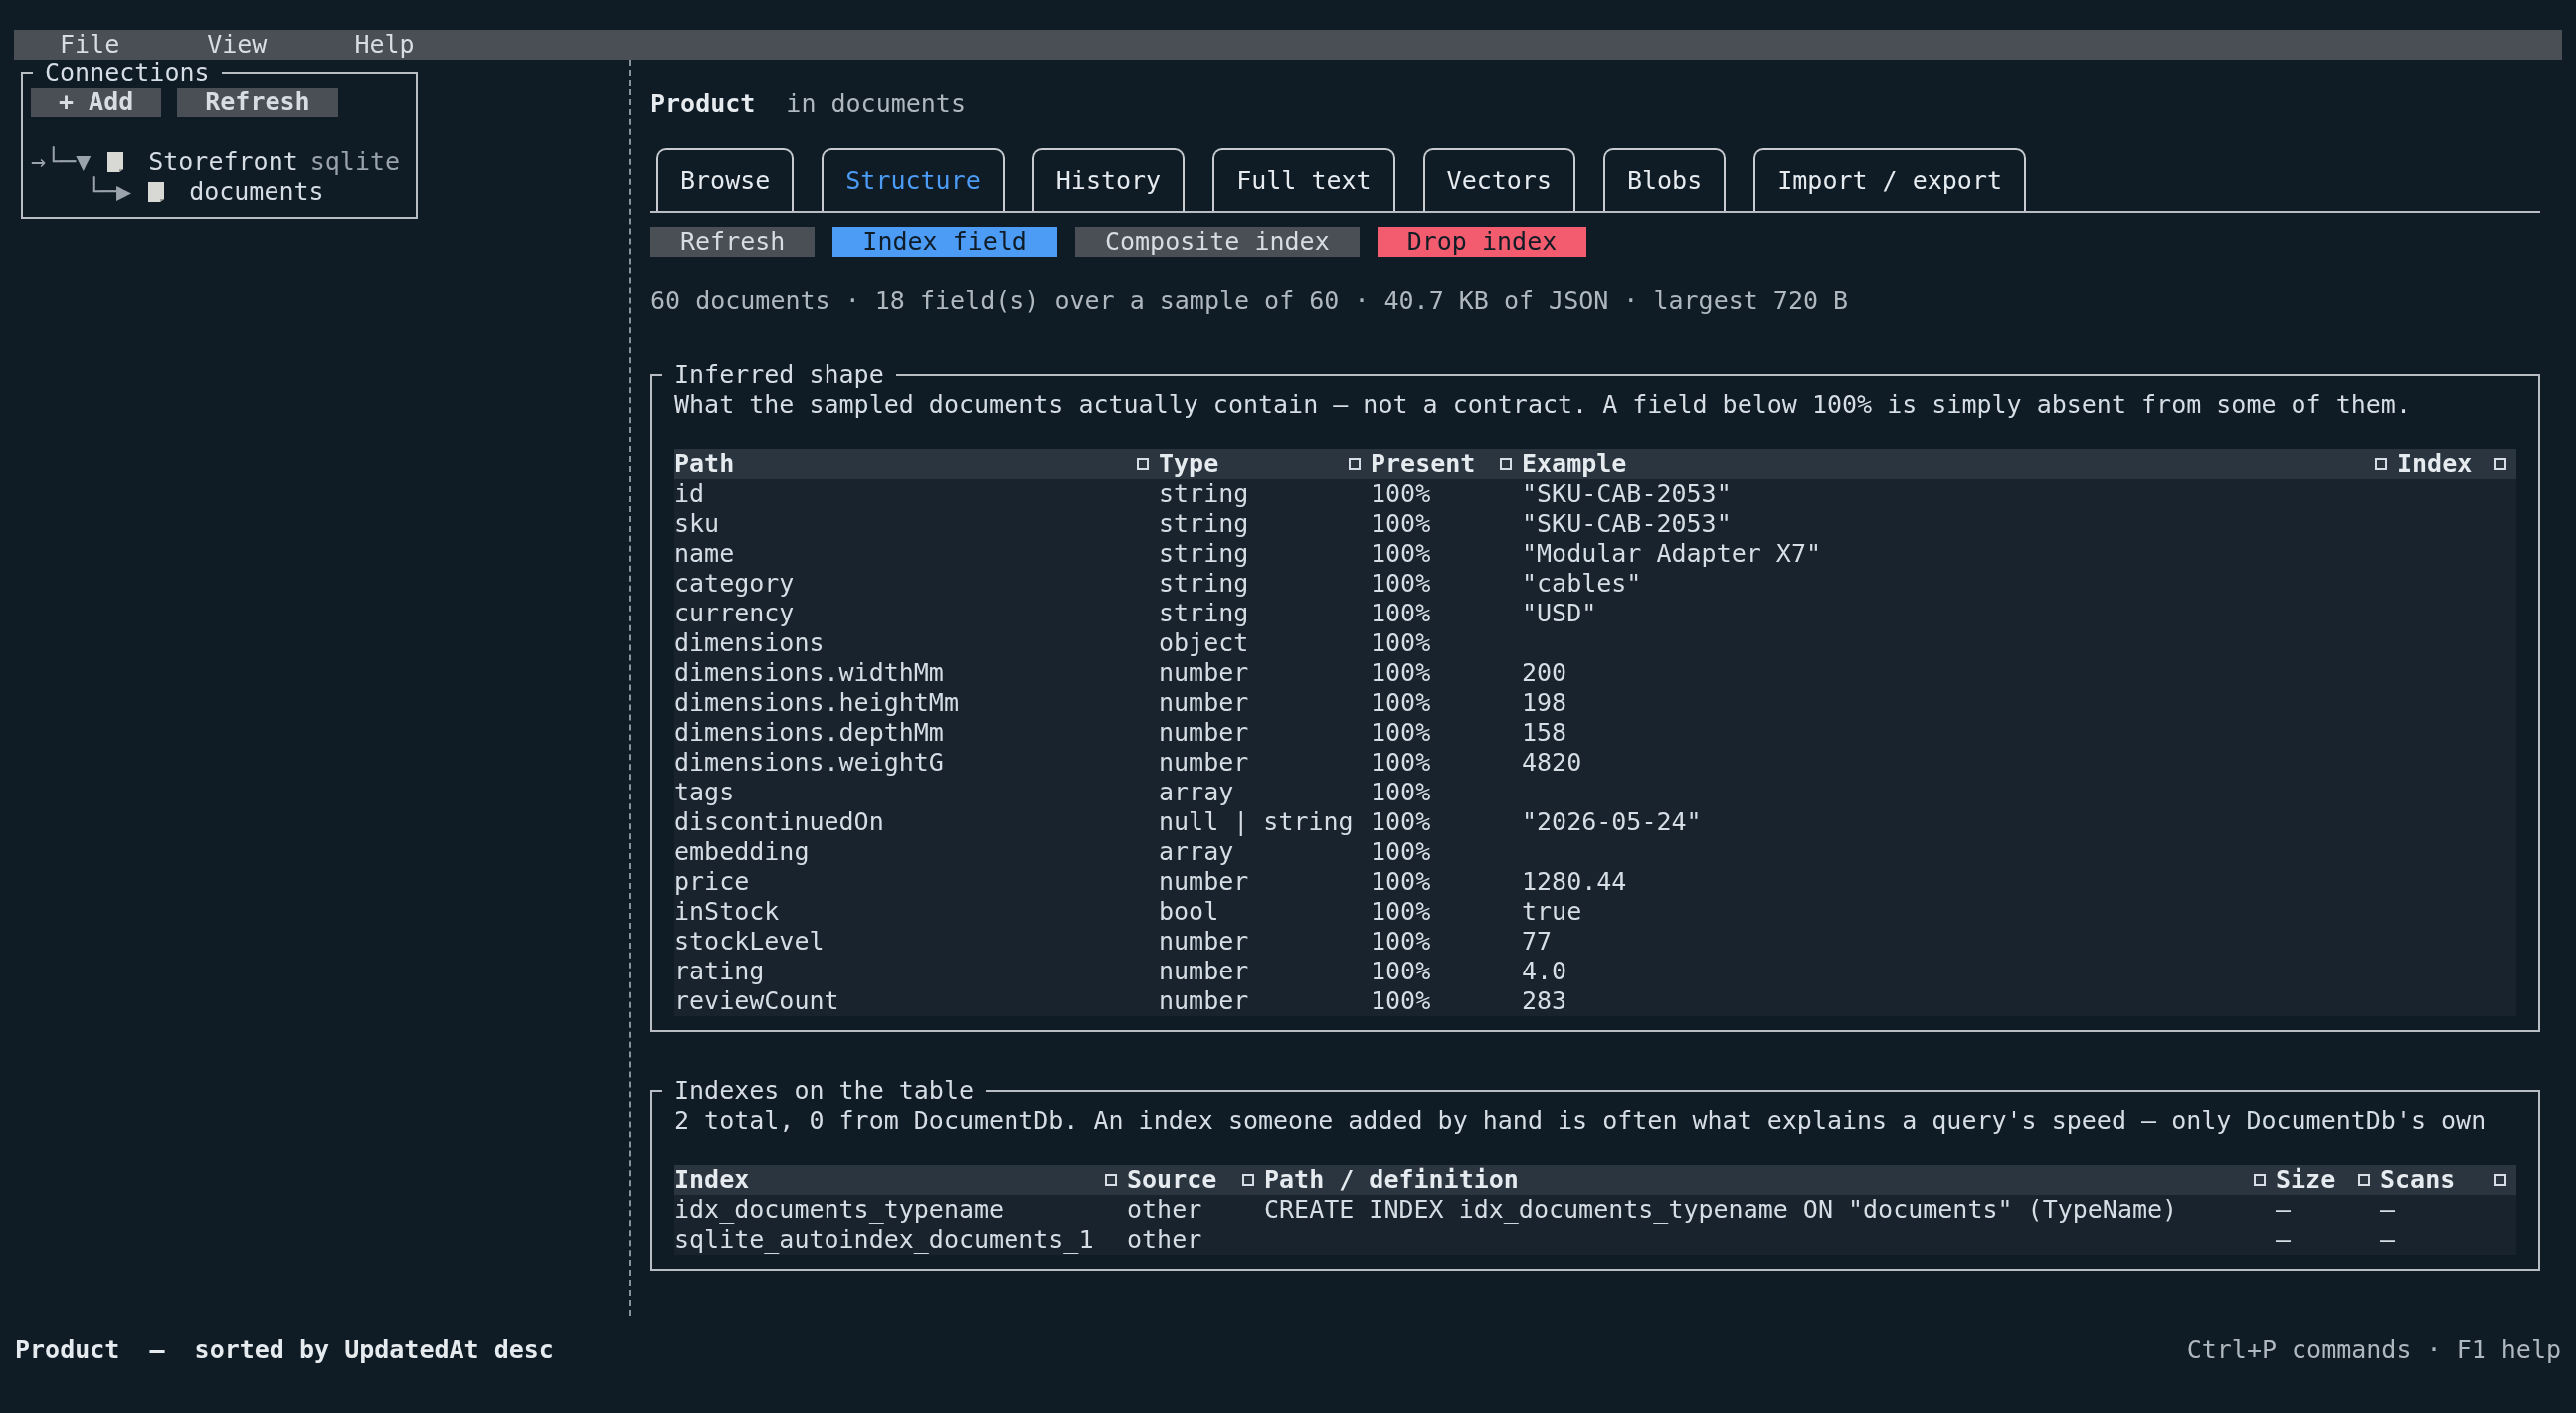 Image resolution: width=2576 pixels, height=1413 pixels. Describe the element at coordinates (1664, 179) in the screenshot. I see `tab: Blobs` at that location.